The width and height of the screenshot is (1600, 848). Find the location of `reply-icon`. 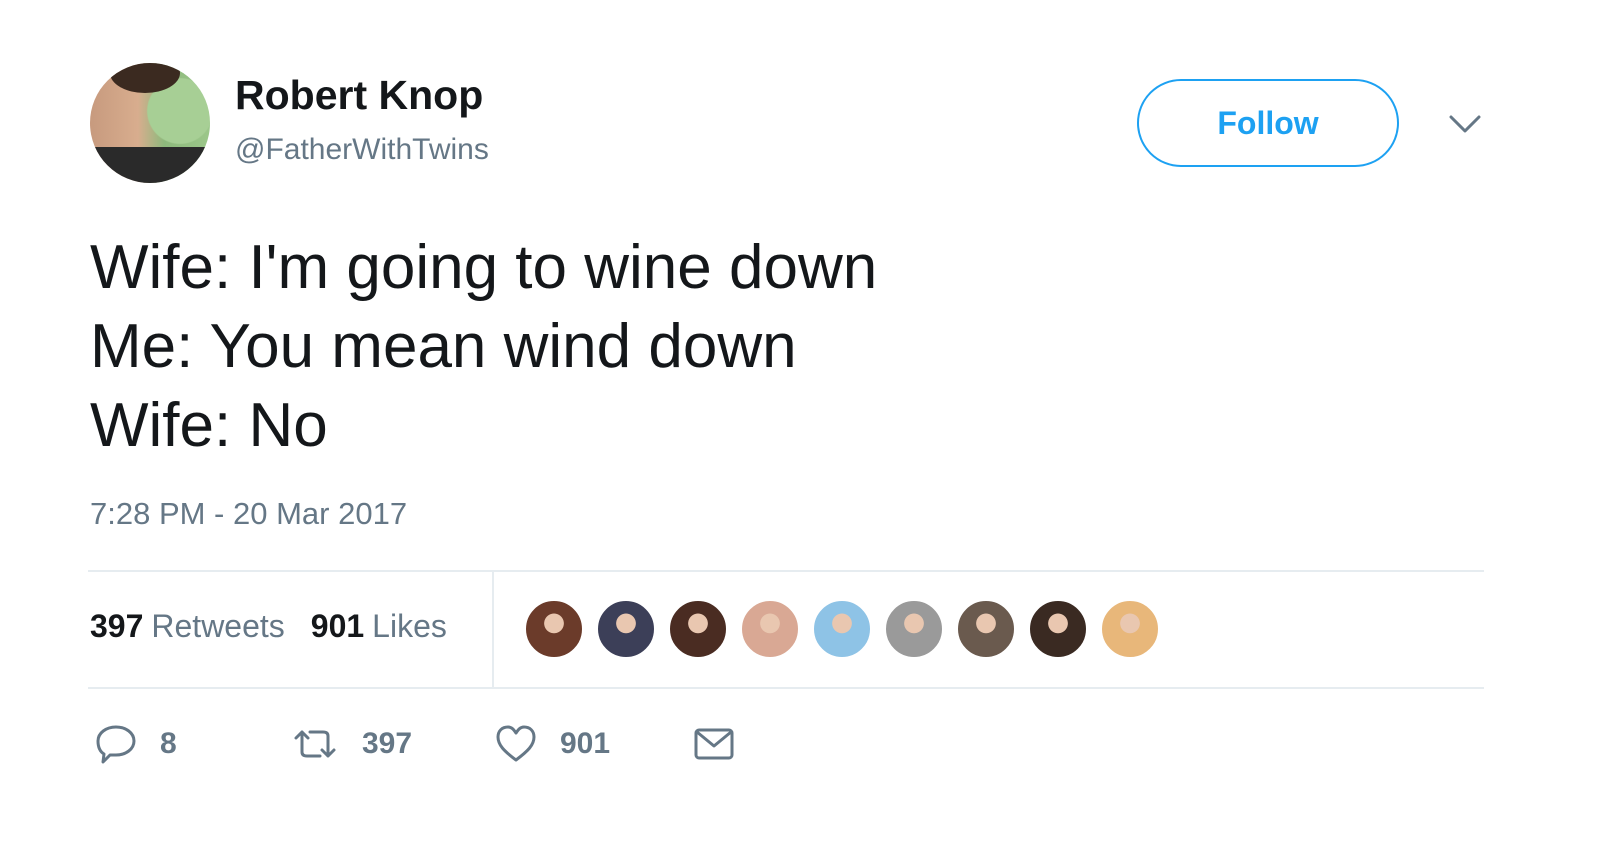

reply-icon is located at coordinates (116, 744).